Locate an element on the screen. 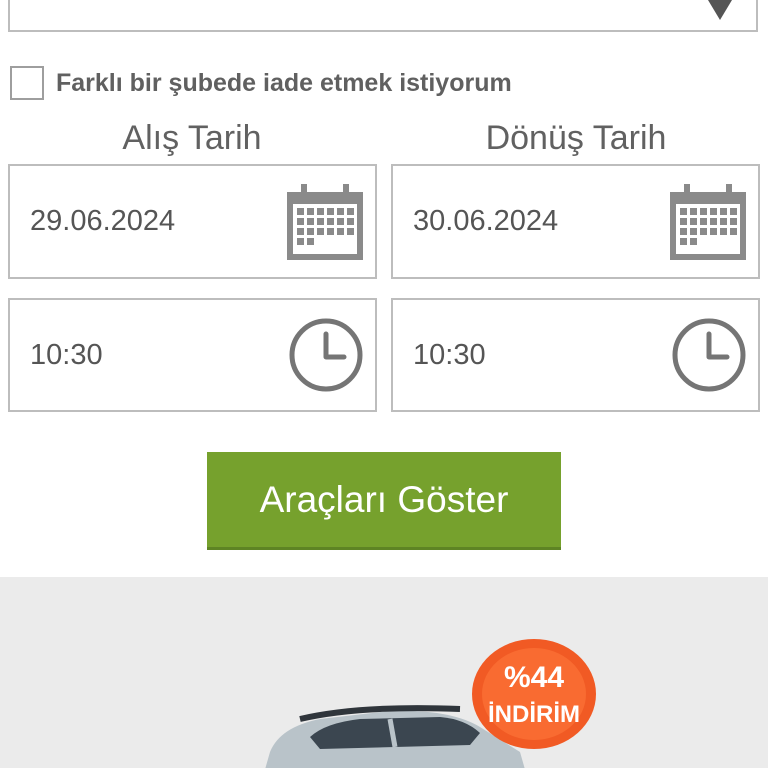 The width and height of the screenshot is (768, 768). pickup-time-value: 10:30 is located at coordinates (66, 354).